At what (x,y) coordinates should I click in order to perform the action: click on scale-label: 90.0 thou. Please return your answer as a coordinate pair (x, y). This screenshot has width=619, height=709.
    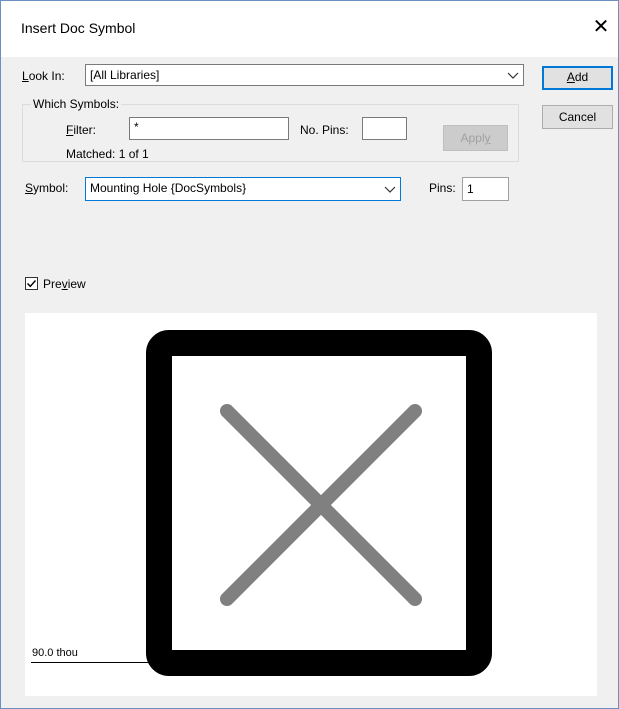
    Looking at the image, I should click on (55, 653).